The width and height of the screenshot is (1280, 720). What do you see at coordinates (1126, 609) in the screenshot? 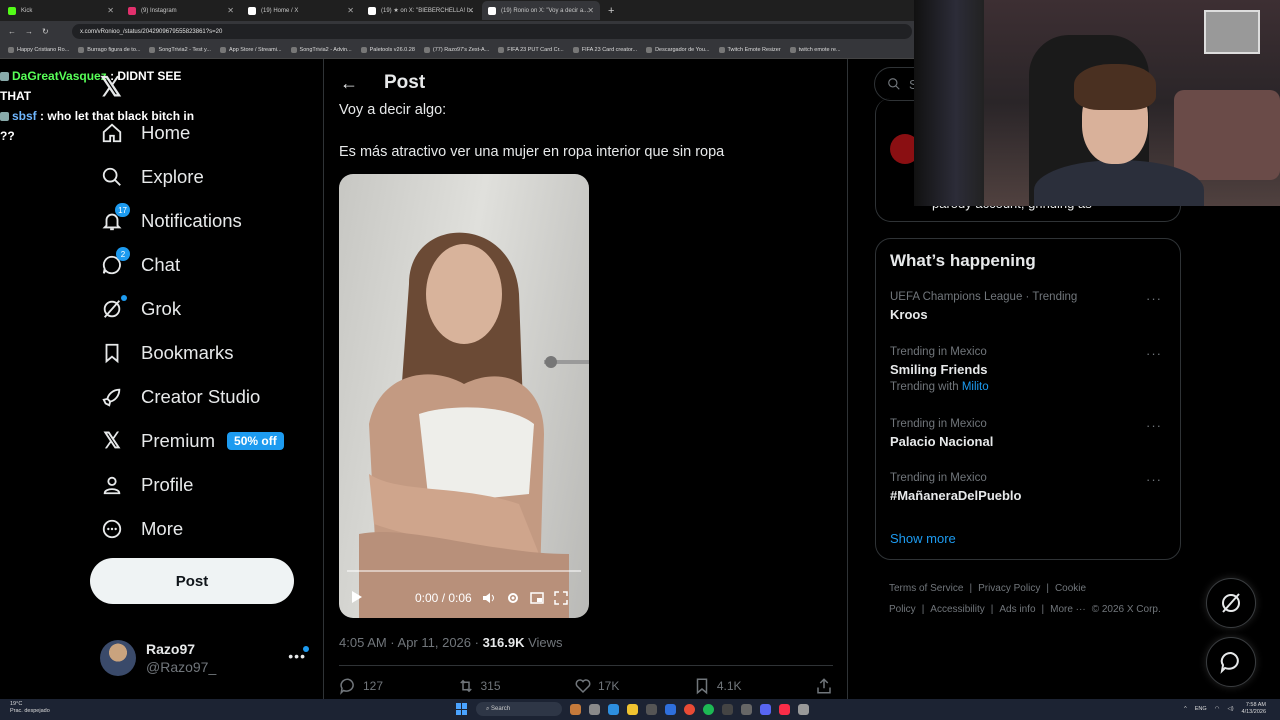
I see `footer-link: © 2026 X Corp.` at bounding box center [1126, 609].